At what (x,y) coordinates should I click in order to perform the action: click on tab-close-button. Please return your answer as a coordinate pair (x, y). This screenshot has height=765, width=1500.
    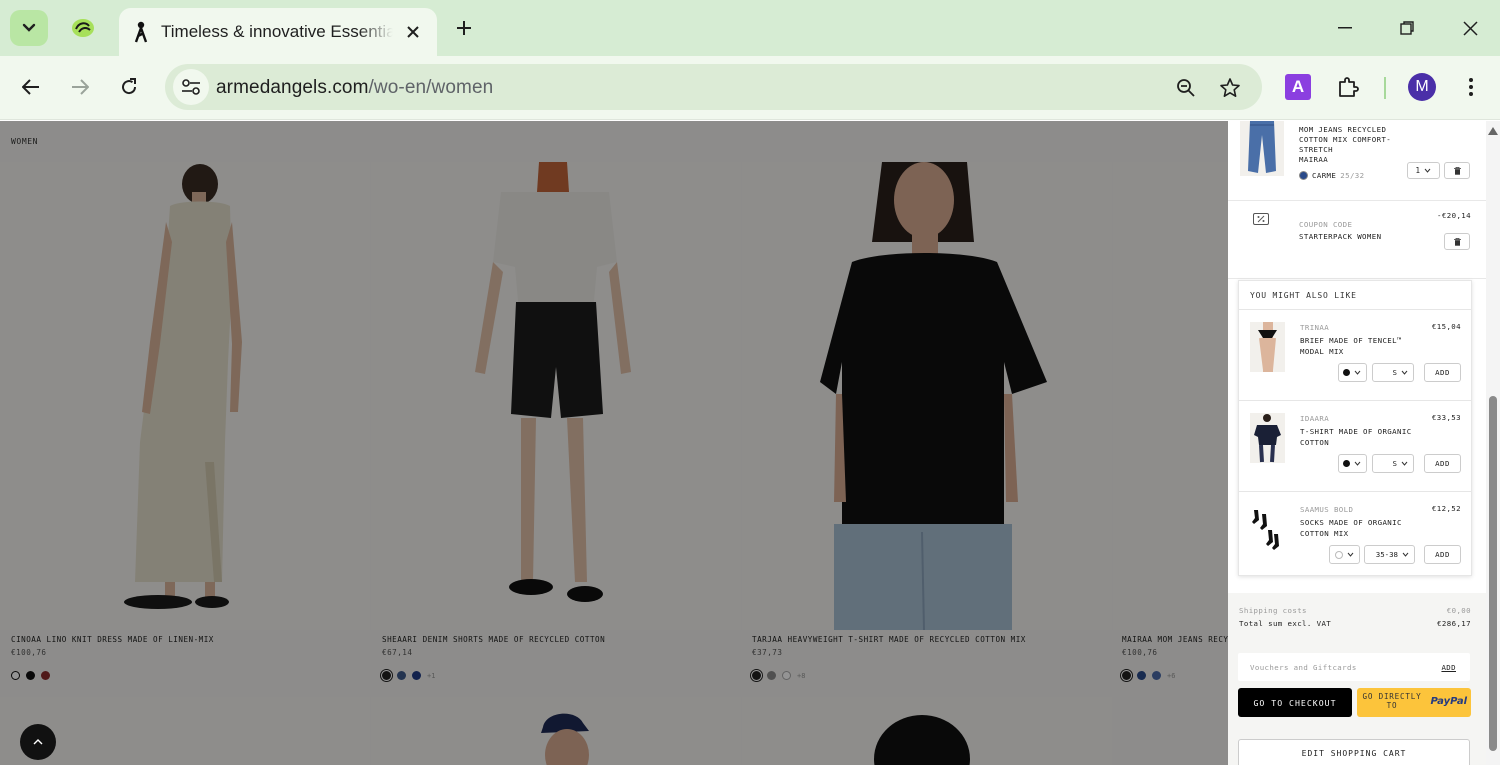
    Looking at the image, I should click on (413, 32).